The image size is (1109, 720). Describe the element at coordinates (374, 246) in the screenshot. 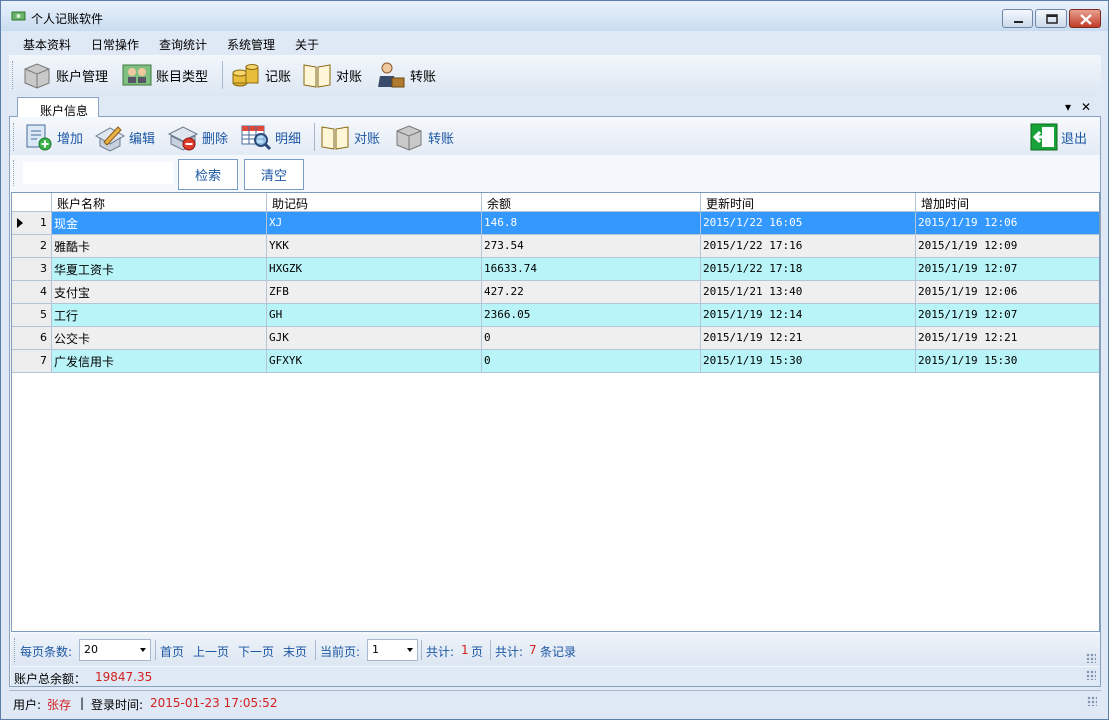

I see `cell-mnemonic: YKK` at that location.